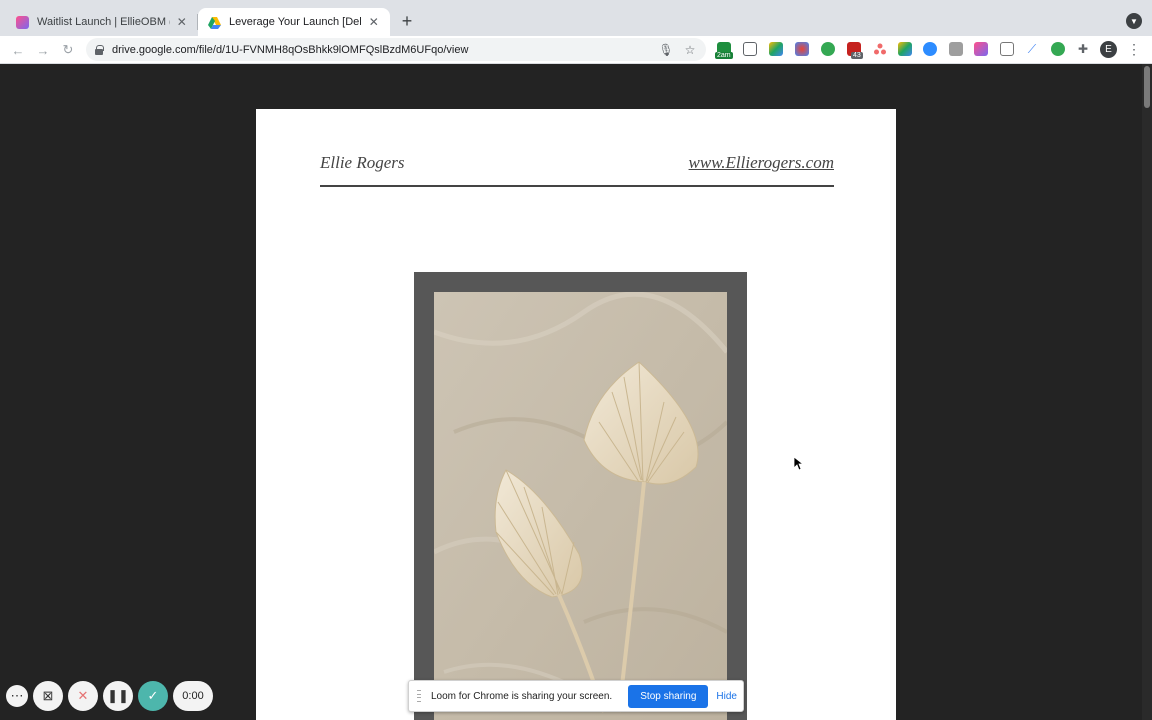  What do you see at coordinates (118, 696) in the screenshot?
I see `pause-icon: ❚❚` at bounding box center [118, 696].